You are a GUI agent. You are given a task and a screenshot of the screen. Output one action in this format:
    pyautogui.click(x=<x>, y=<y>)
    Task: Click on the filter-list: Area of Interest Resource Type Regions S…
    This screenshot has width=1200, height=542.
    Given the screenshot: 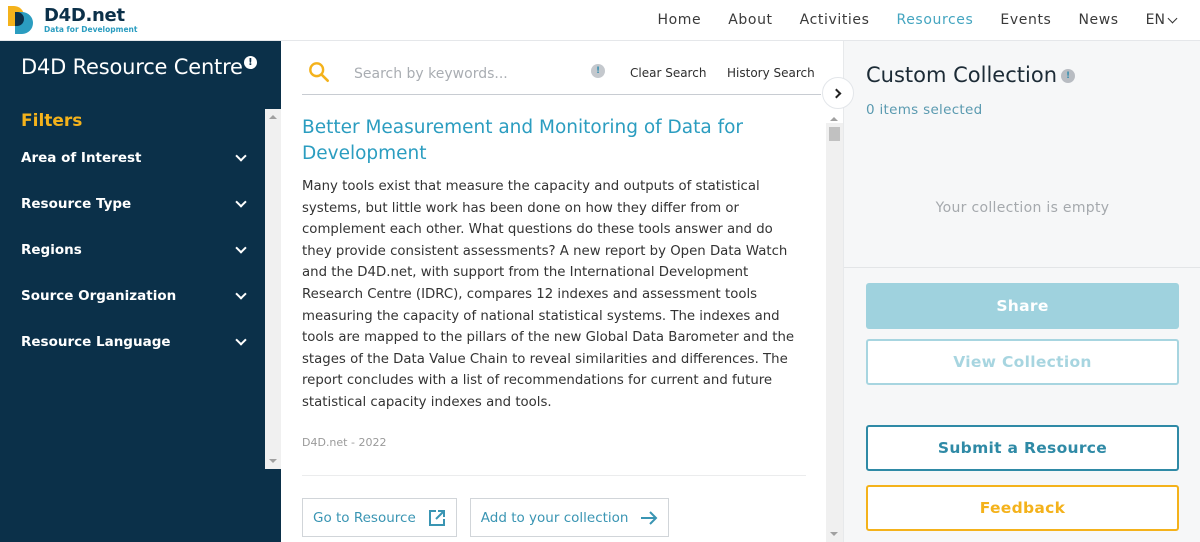 What is the action you would take?
    pyautogui.click(x=132, y=250)
    